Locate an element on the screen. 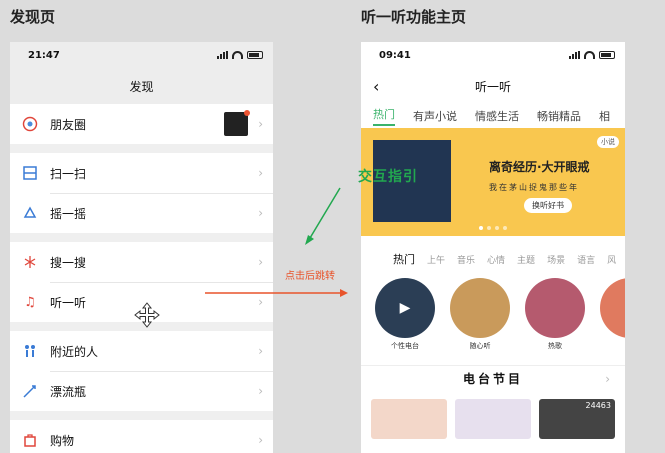 Image resolution: width=665 pixels, height=453 pixels. carousel-dots is located at coordinates (493, 228).